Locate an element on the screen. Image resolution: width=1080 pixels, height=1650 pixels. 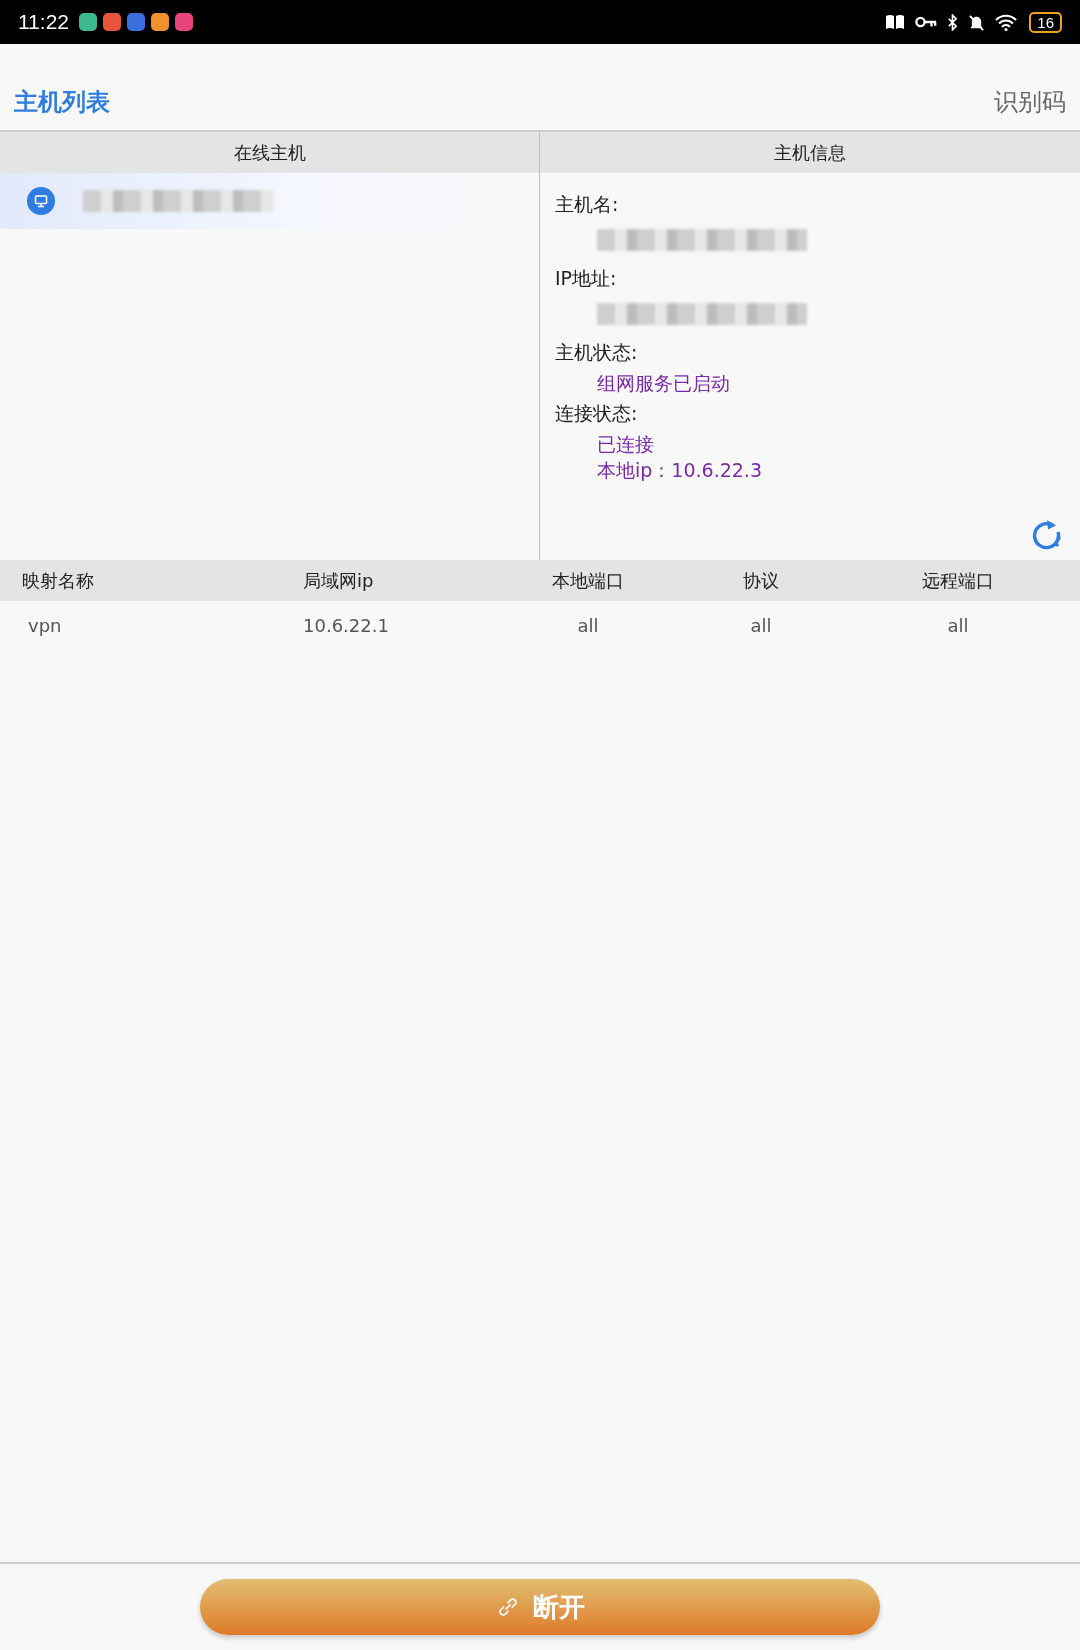
bluetooth-icon is located at coordinates (953, 22).